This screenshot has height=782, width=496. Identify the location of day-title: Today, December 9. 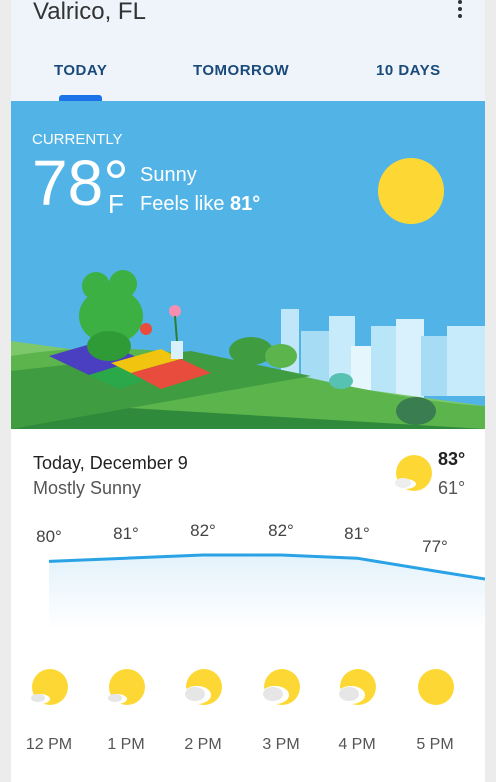
(110, 463).